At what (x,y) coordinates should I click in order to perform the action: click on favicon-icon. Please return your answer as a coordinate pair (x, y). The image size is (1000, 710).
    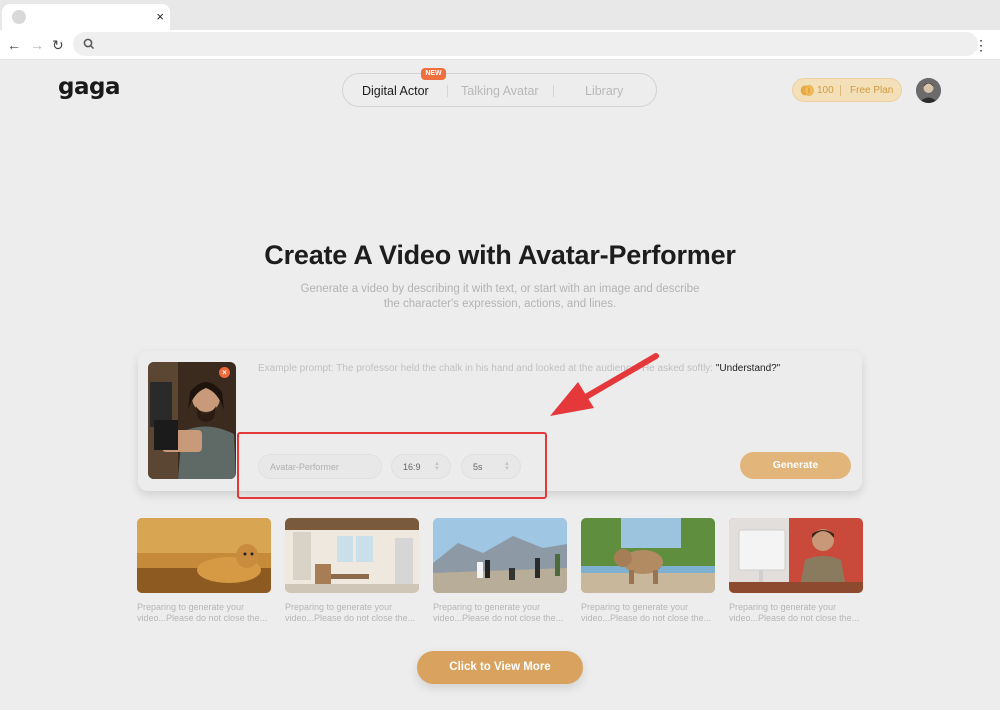
    Looking at the image, I should click on (19, 17).